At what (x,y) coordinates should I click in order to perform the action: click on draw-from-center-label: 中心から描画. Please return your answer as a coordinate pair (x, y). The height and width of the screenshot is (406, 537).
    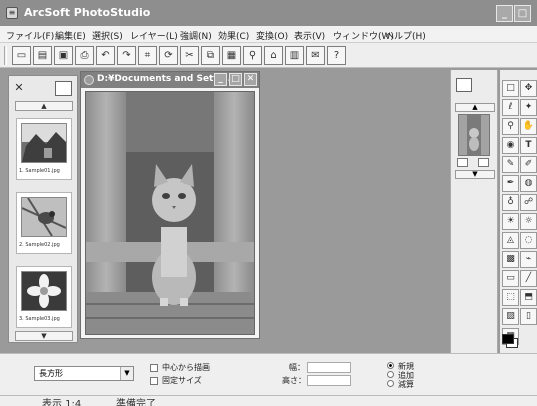
    Looking at the image, I should click on (186, 367).